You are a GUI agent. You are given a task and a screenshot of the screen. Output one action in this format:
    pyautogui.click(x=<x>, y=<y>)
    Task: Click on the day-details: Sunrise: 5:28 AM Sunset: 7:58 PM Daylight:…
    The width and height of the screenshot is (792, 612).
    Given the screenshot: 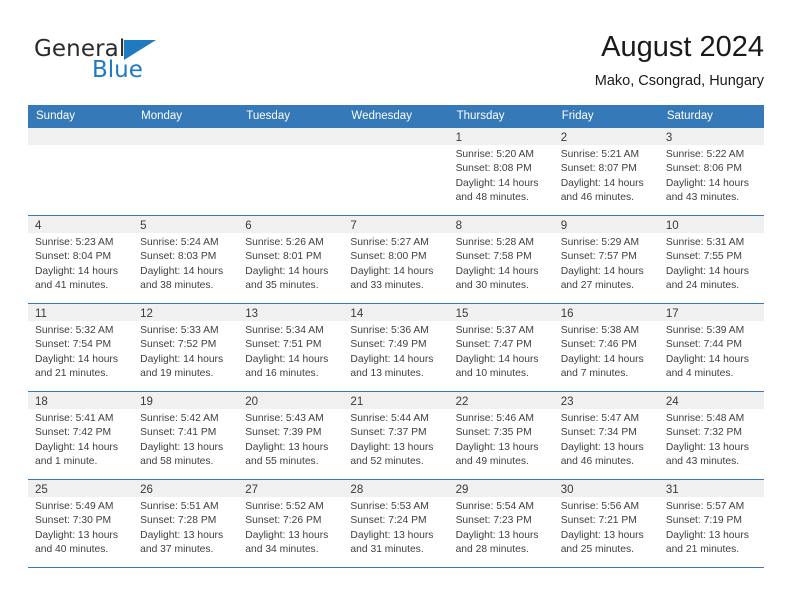 What is the action you would take?
    pyautogui.click(x=501, y=263)
    